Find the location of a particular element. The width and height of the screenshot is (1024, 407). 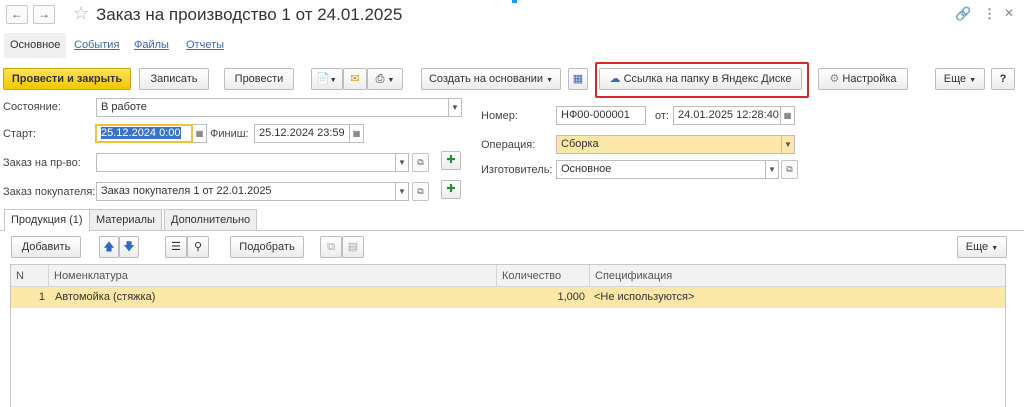

maker-open-button: ⧉ is located at coordinates (789, 169).